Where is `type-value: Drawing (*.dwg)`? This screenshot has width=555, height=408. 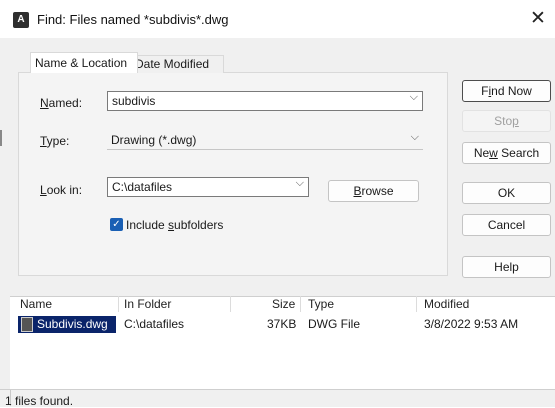 type-value: Drawing (*.dwg) is located at coordinates (154, 140).